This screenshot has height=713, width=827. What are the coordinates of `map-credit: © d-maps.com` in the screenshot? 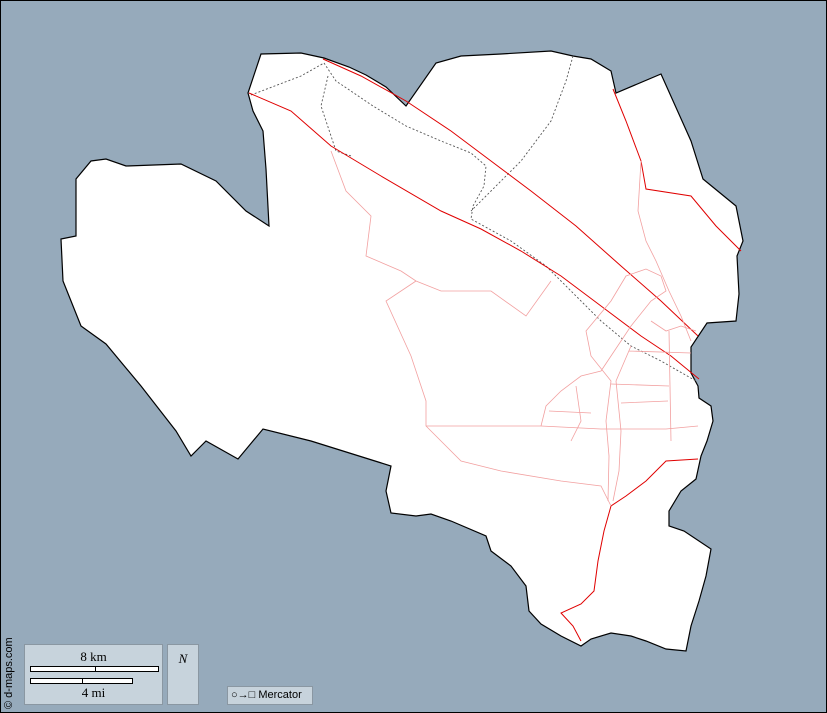 It's located at (9, 673).